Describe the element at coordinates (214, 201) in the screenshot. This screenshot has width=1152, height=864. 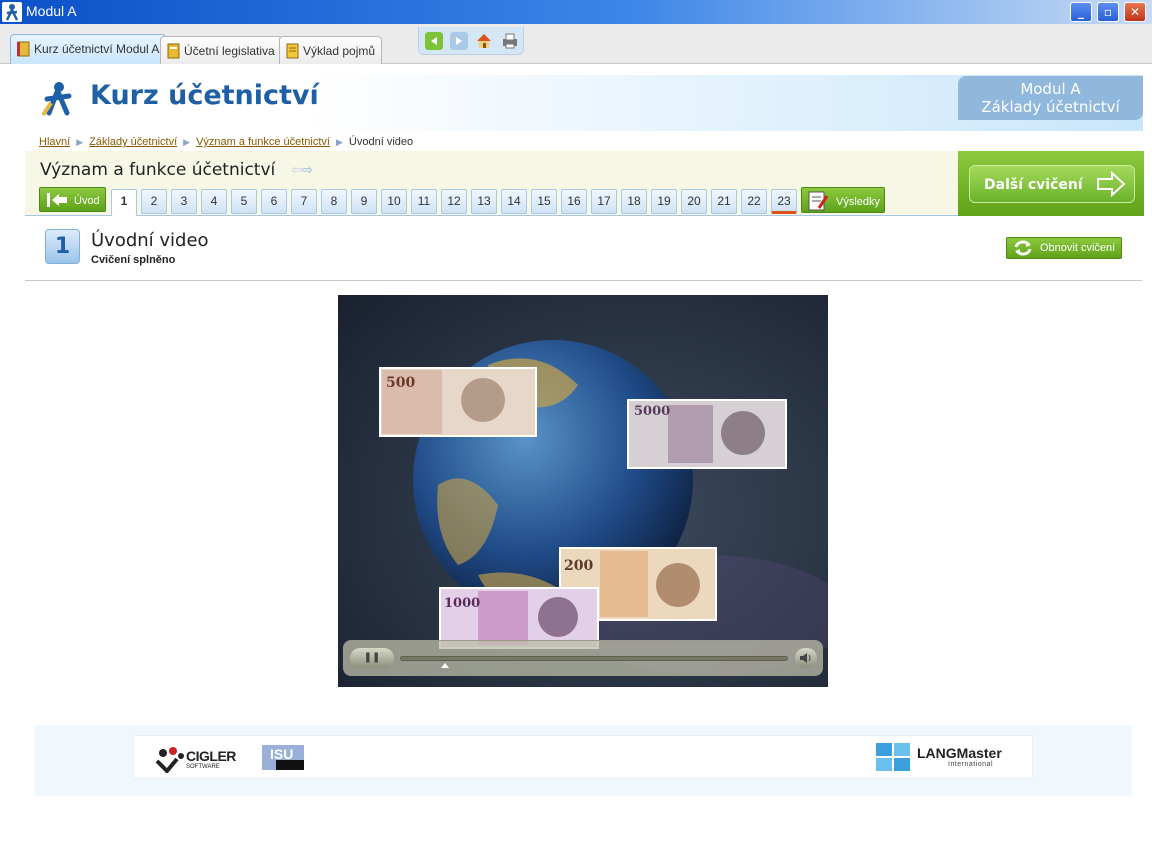
I see `page-tab-4: 4` at that location.